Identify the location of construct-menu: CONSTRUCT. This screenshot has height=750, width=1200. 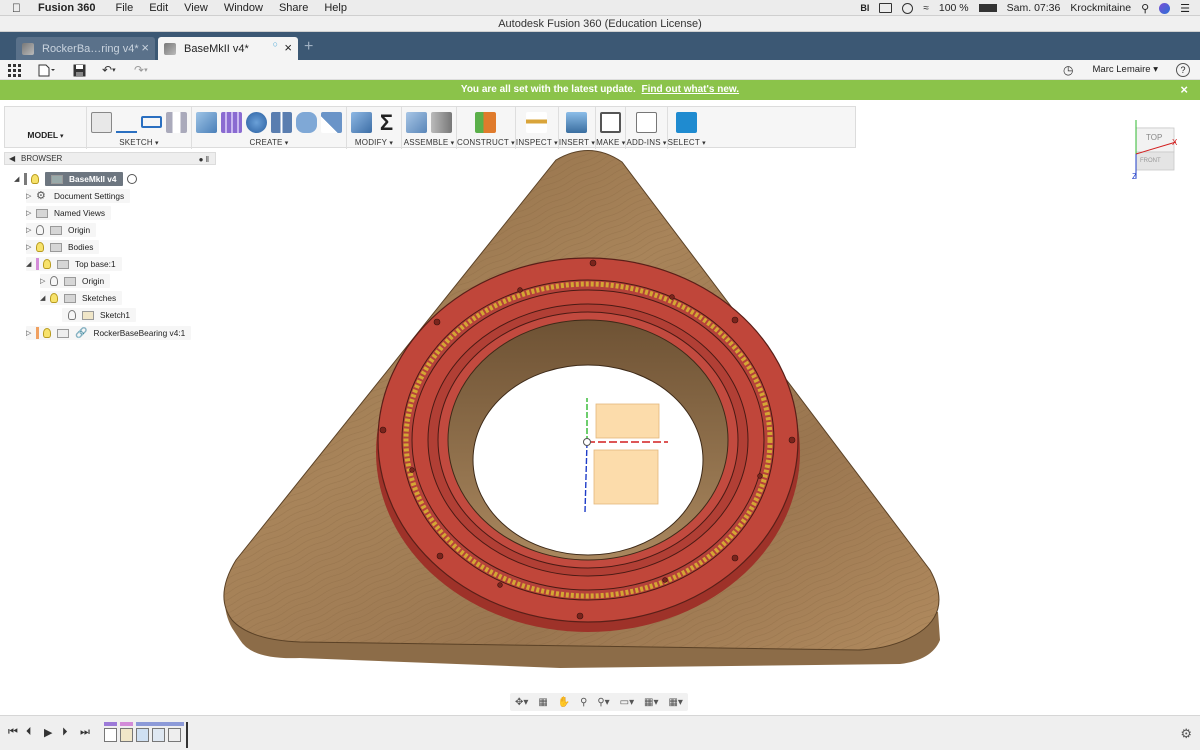
(486, 142).